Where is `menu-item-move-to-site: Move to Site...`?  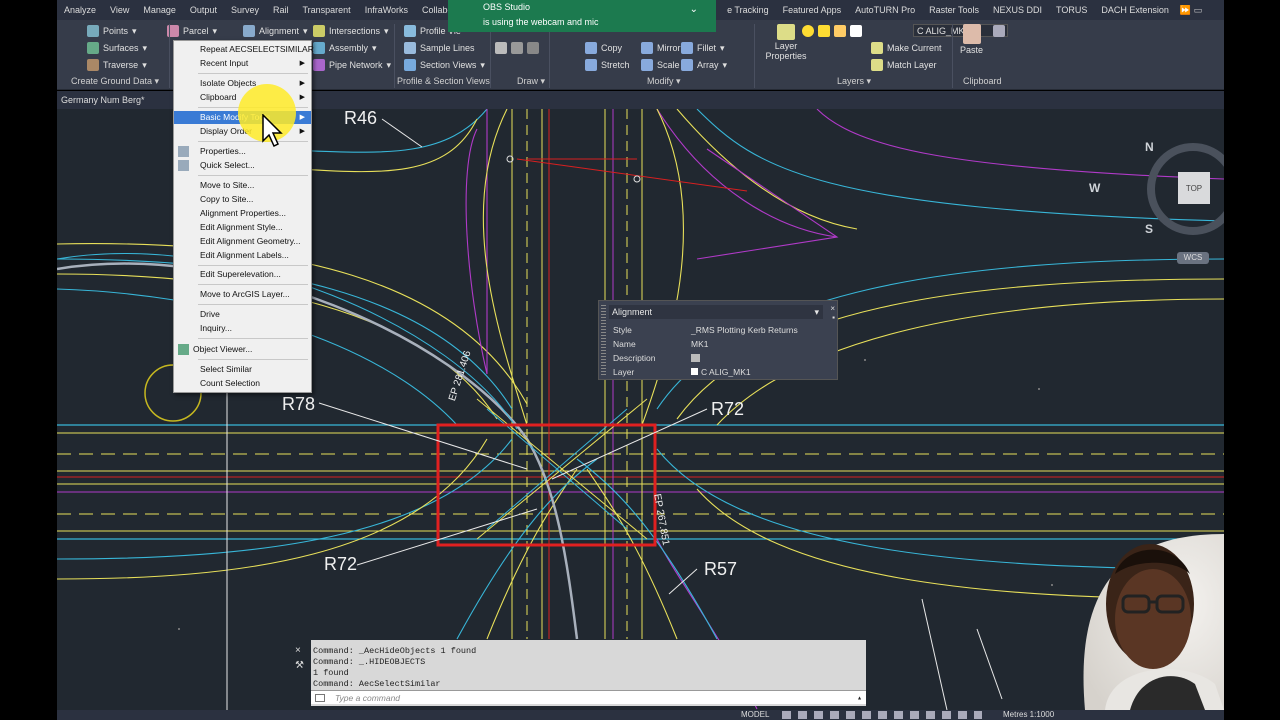
menu-item-move-to-site: Move to Site... is located at coordinates (242, 185).